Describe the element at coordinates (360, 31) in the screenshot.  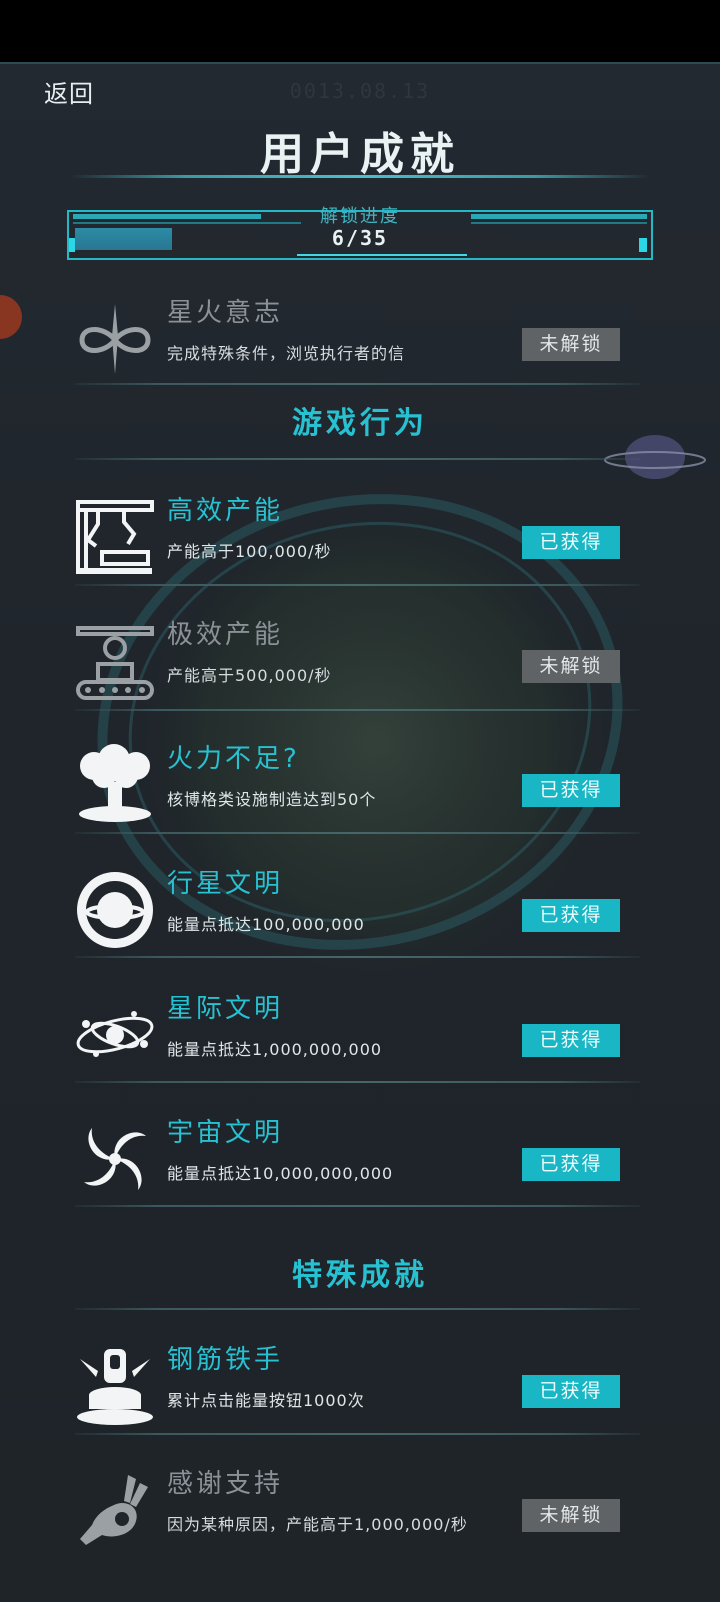
I see `status-bar` at that location.